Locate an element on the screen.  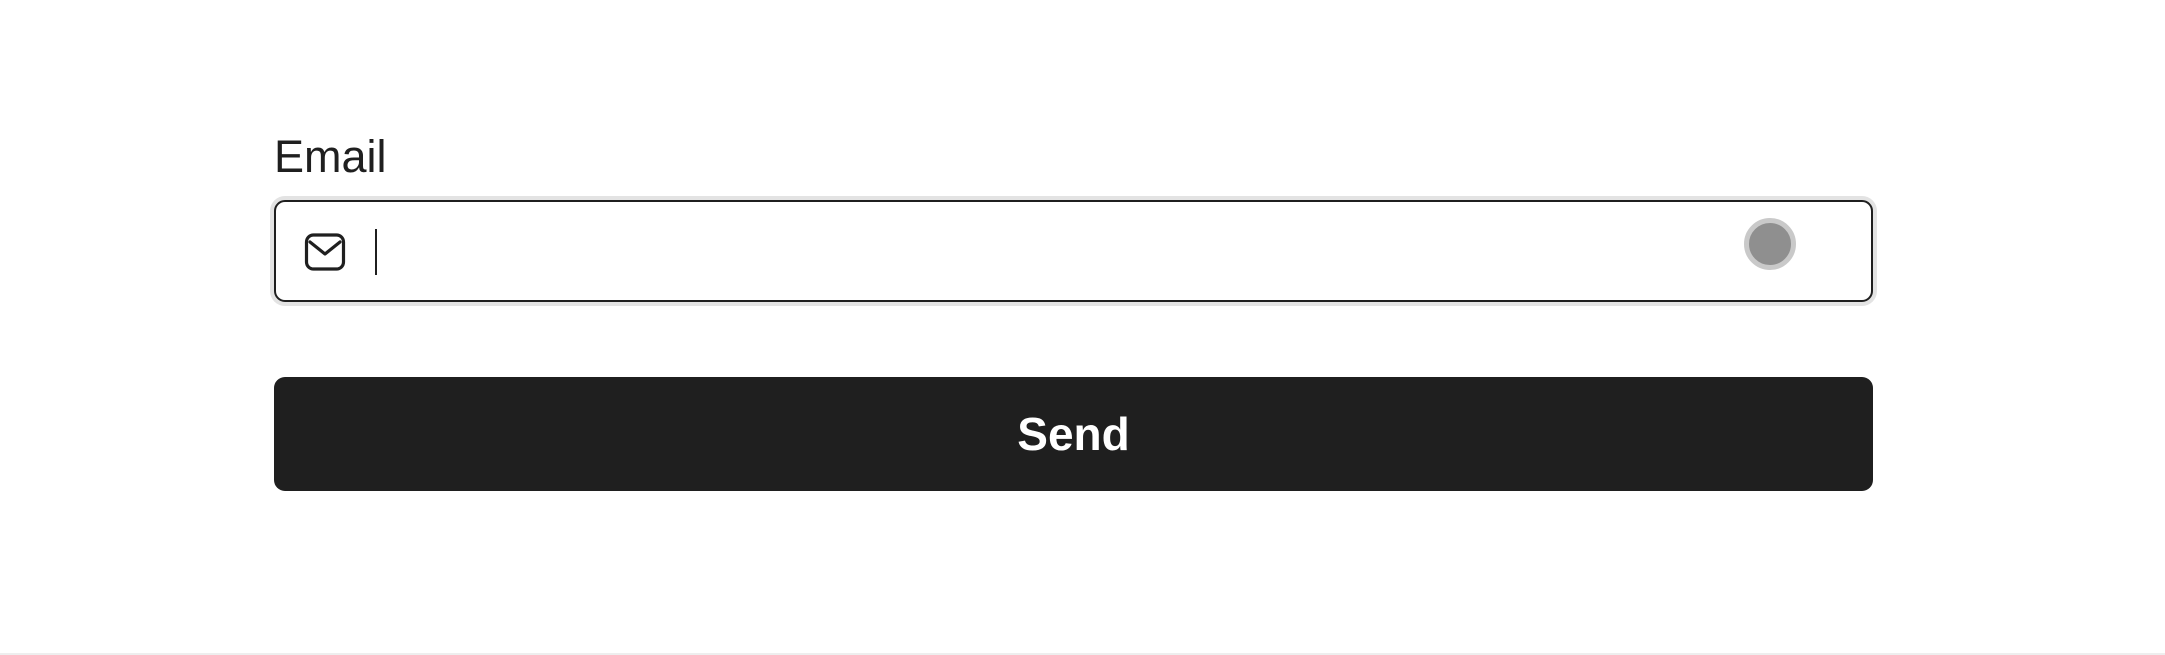
email-label: Email is located at coordinates (330, 156).